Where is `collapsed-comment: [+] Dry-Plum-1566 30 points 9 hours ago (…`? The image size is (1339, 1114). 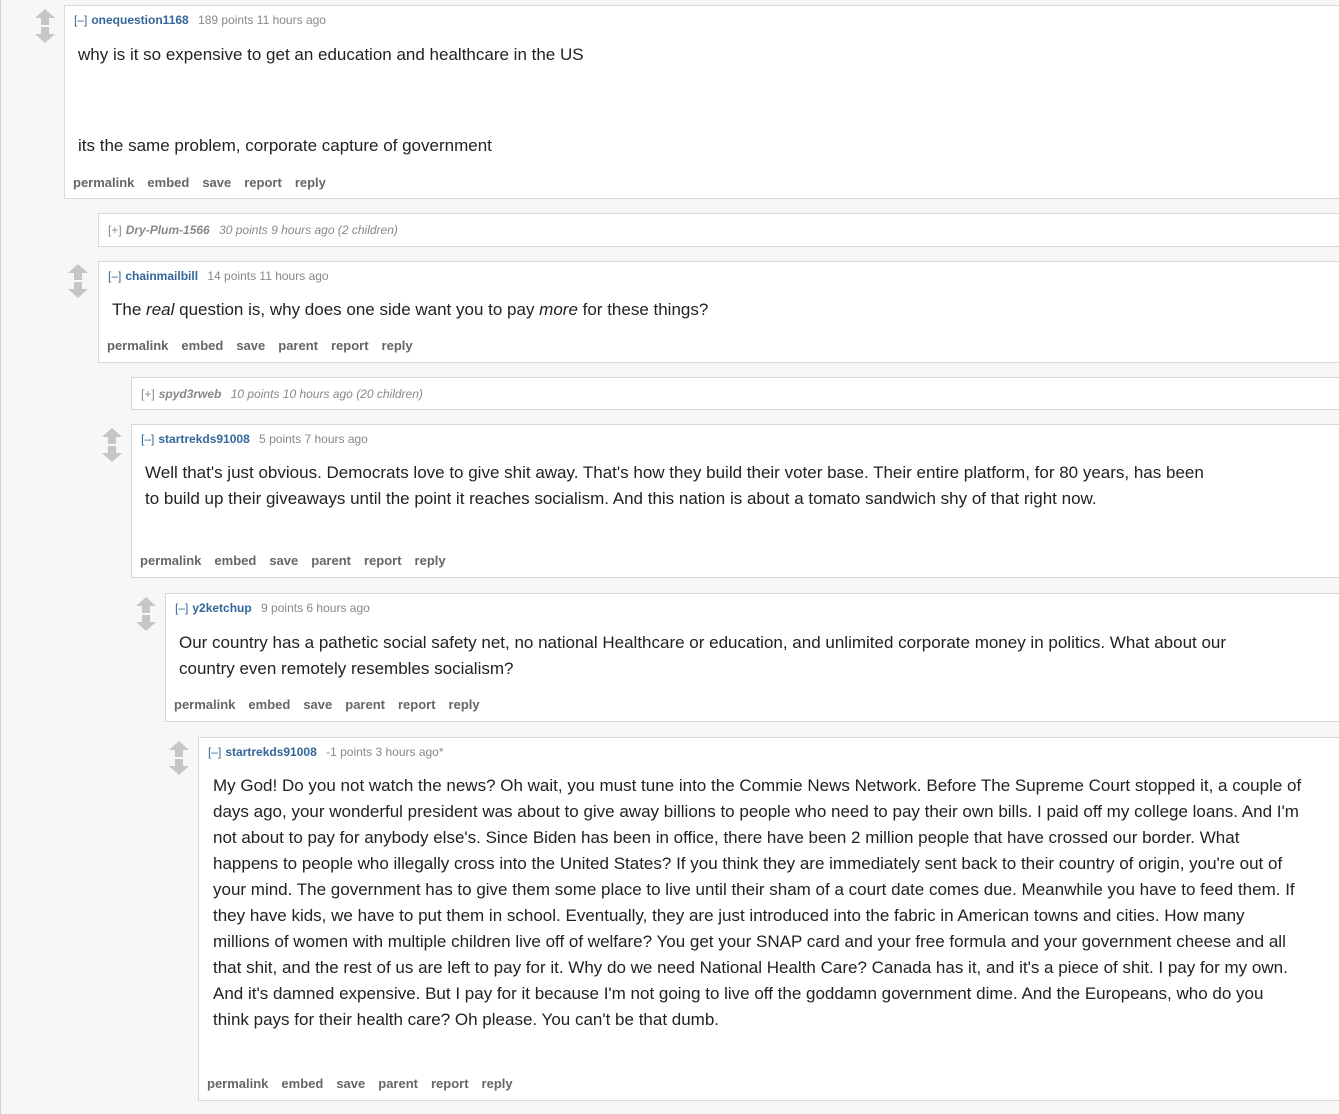
collapsed-comment: [+] Dry-Plum-1566 30 points 9 hours ago (… is located at coordinates (718, 230).